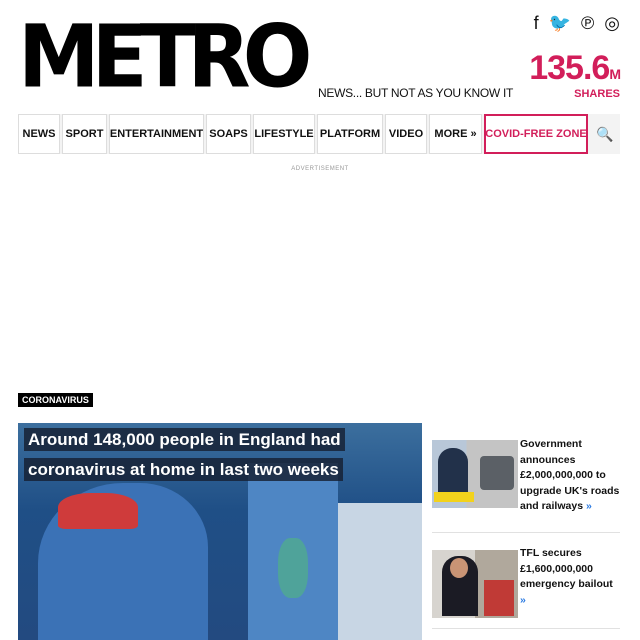 Image resolution: width=640 pixels, height=640 pixels. What do you see at coordinates (454, 497) in the screenshot?
I see `thumb-banner` at bounding box center [454, 497].